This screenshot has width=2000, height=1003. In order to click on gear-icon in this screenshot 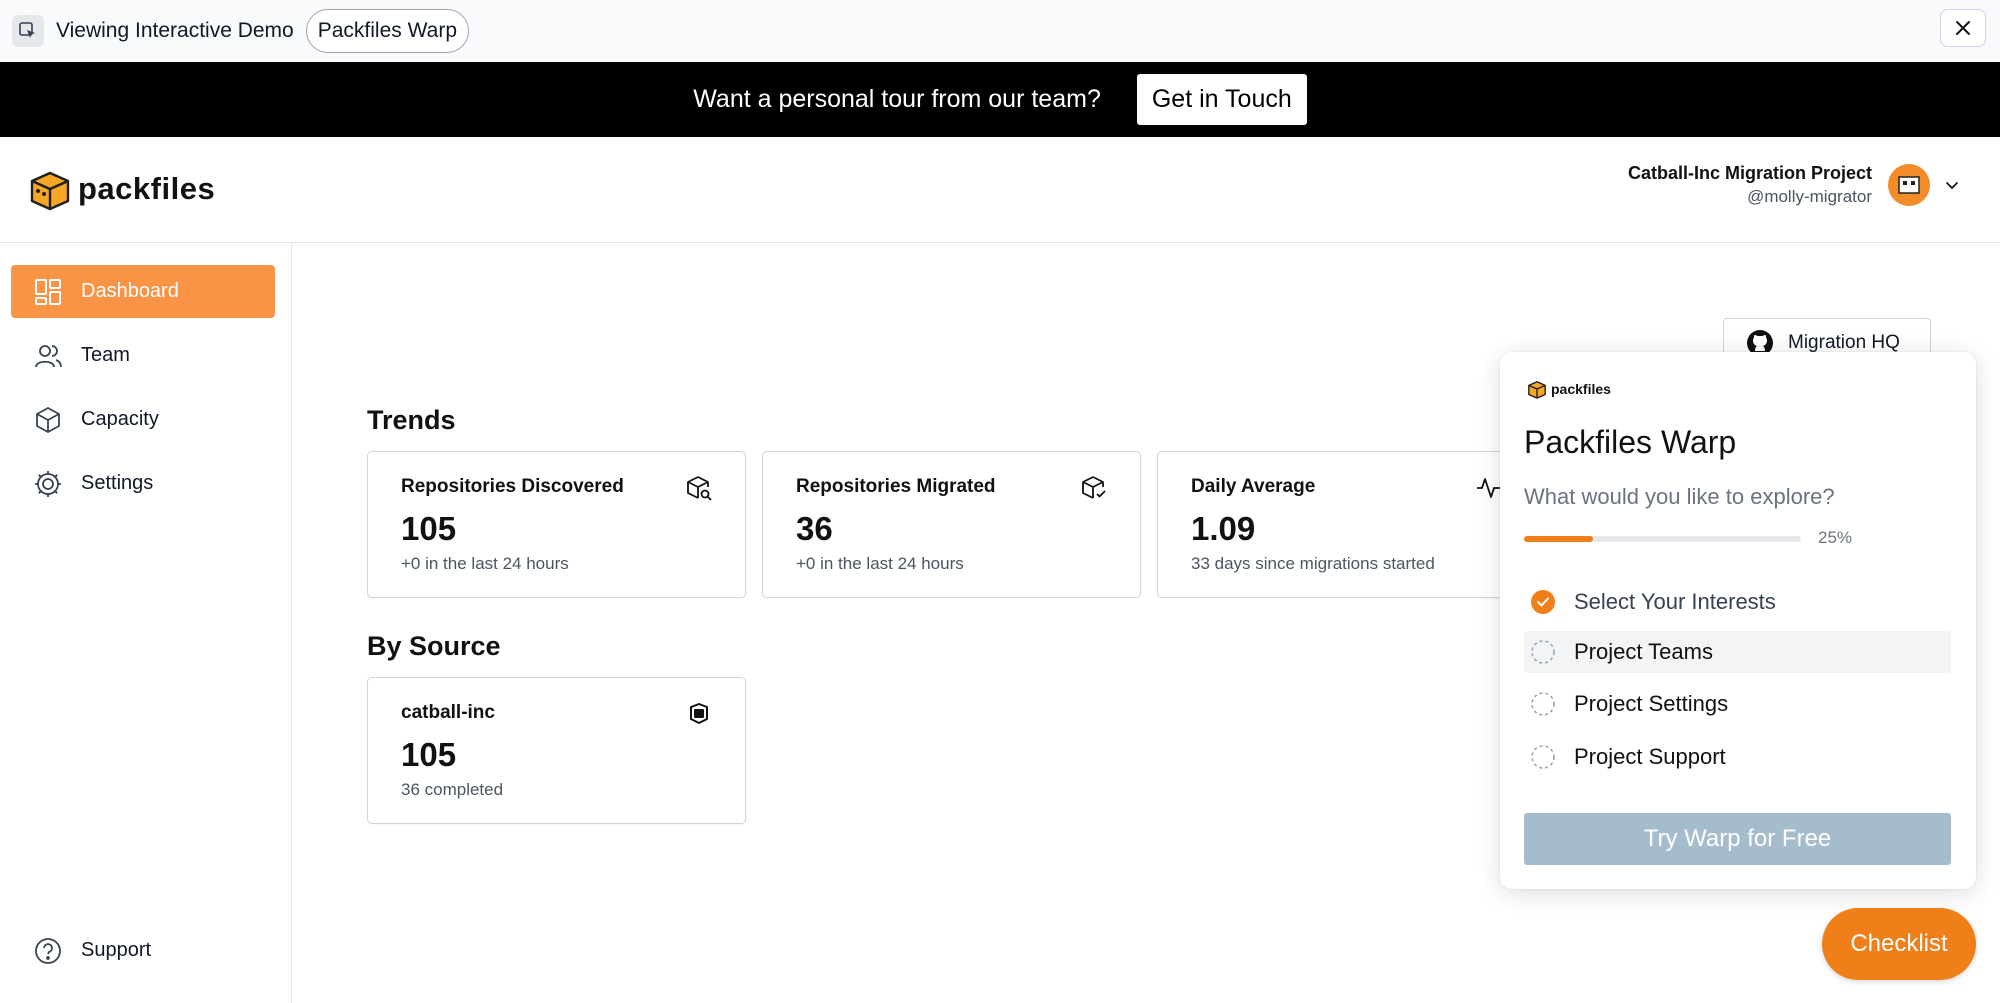, I will do `click(48, 484)`.